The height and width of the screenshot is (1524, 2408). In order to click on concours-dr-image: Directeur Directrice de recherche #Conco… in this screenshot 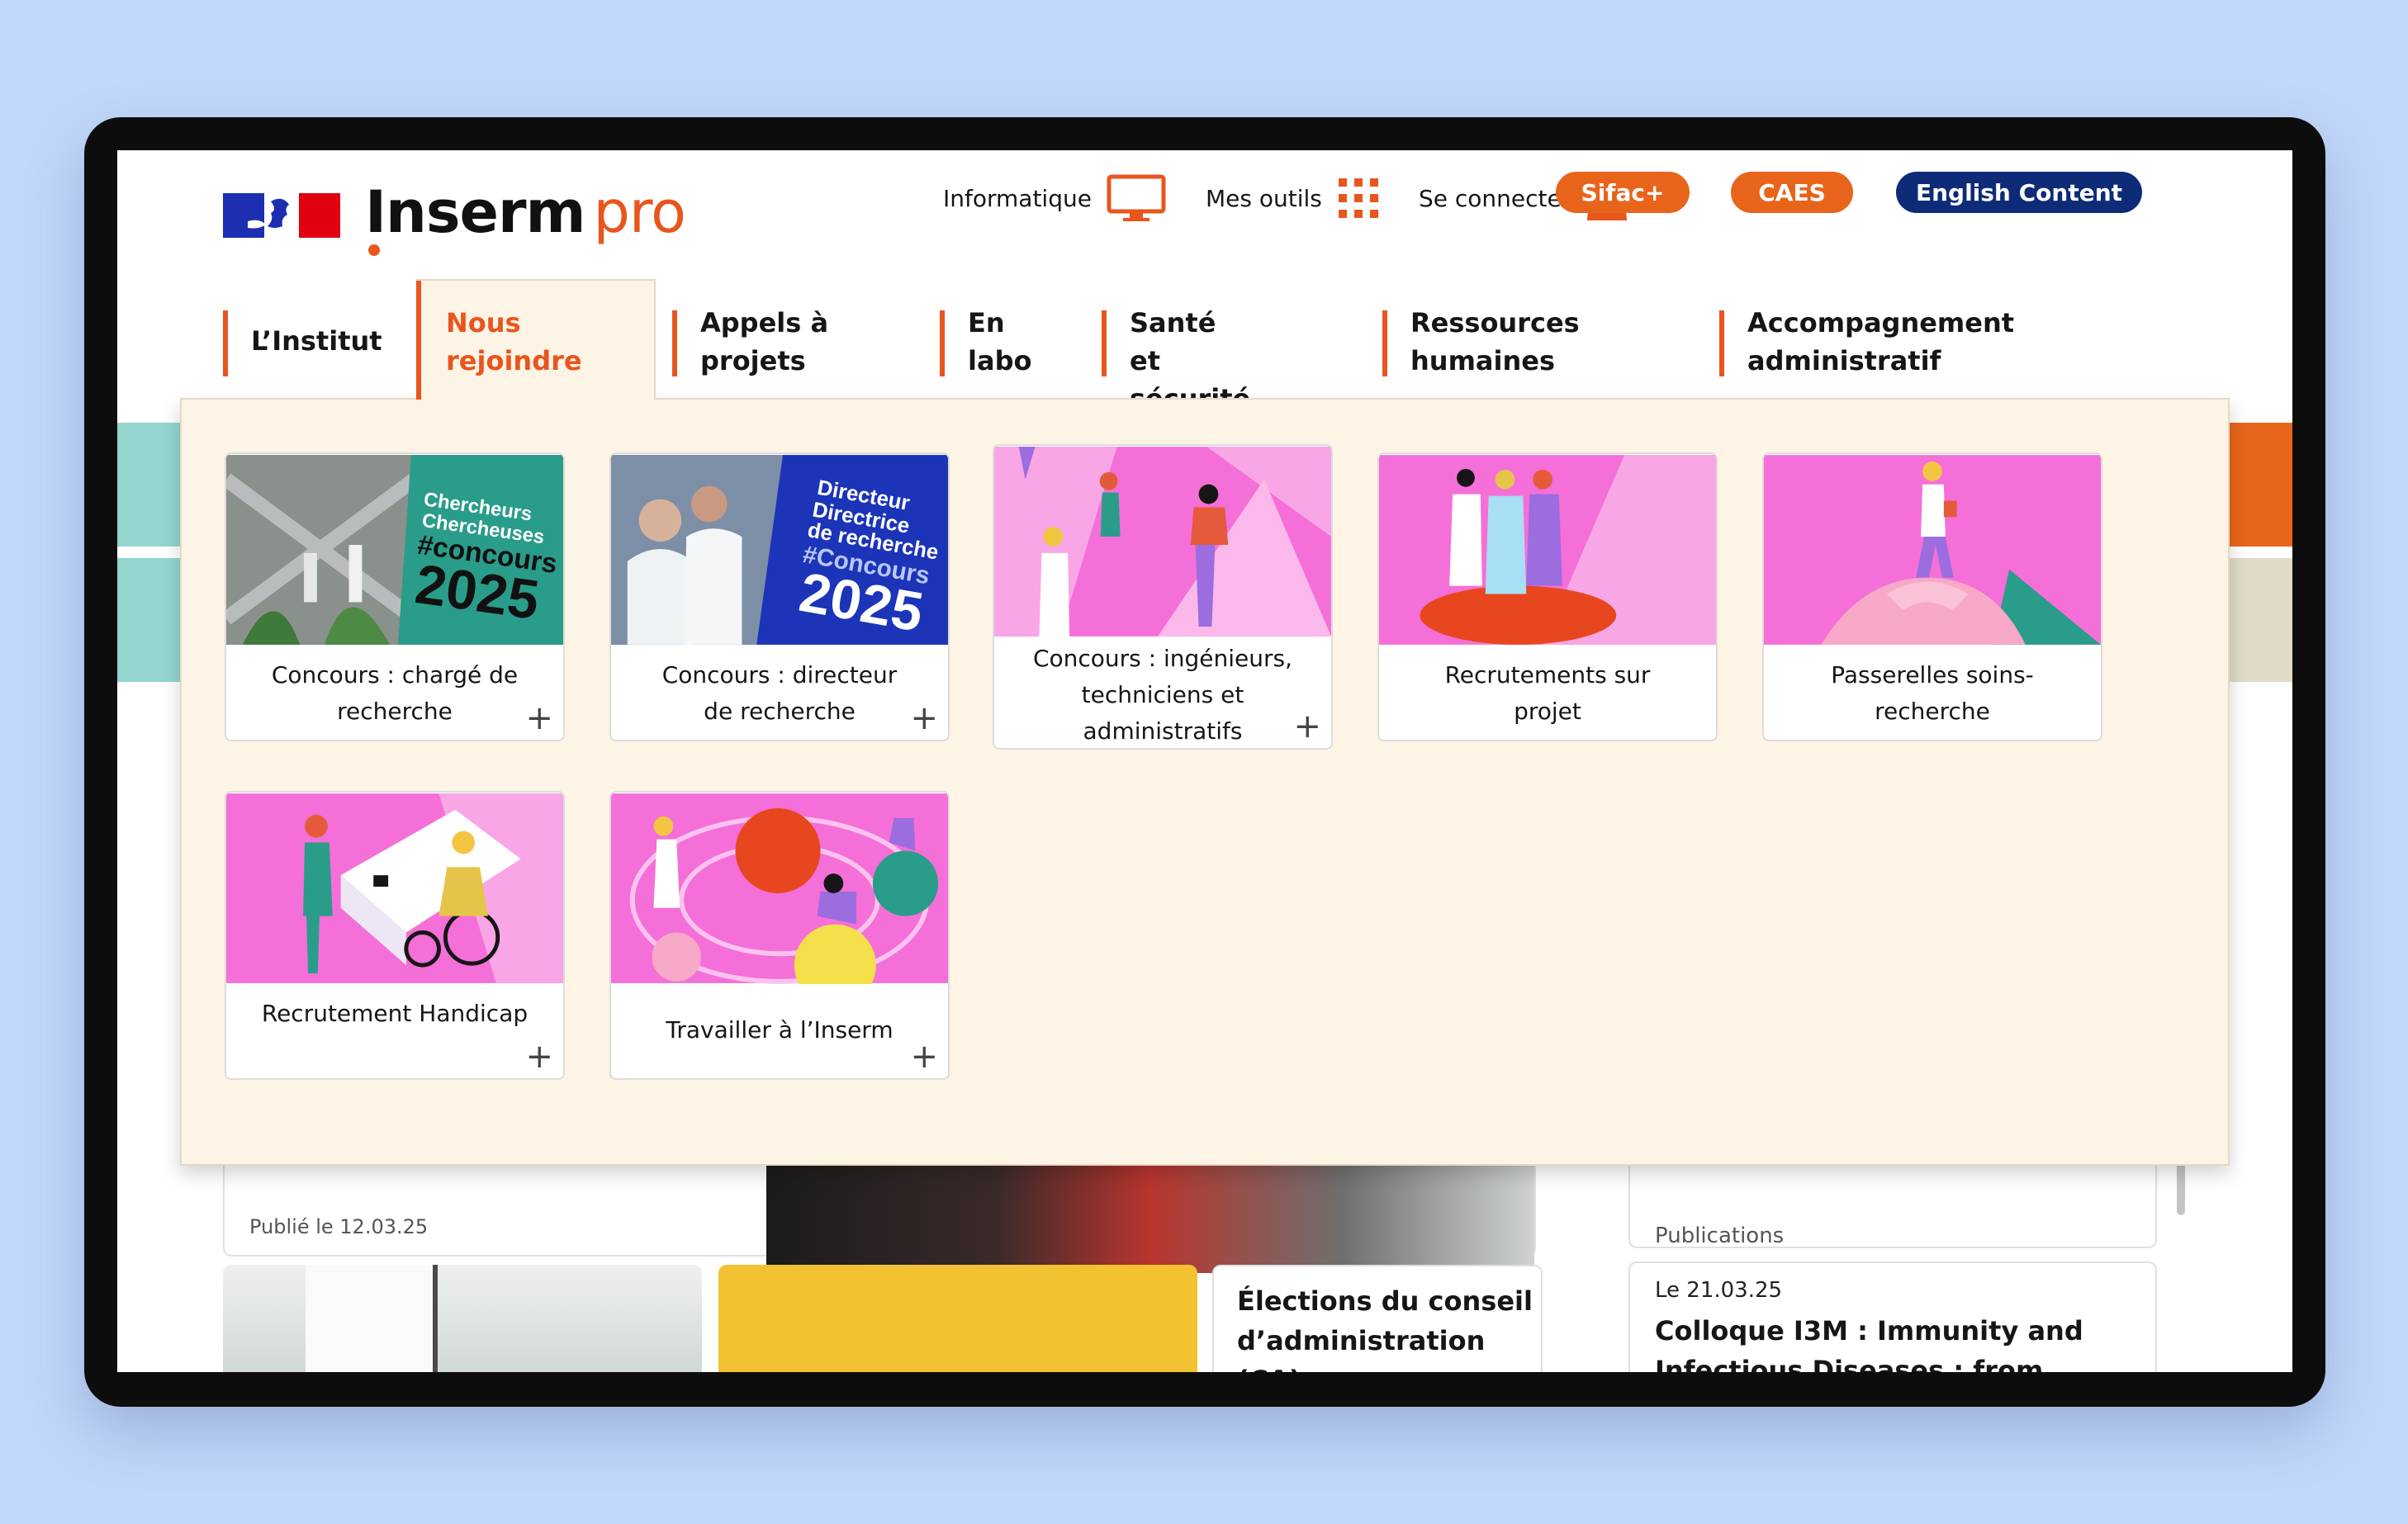, I will do `click(779, 550)`.